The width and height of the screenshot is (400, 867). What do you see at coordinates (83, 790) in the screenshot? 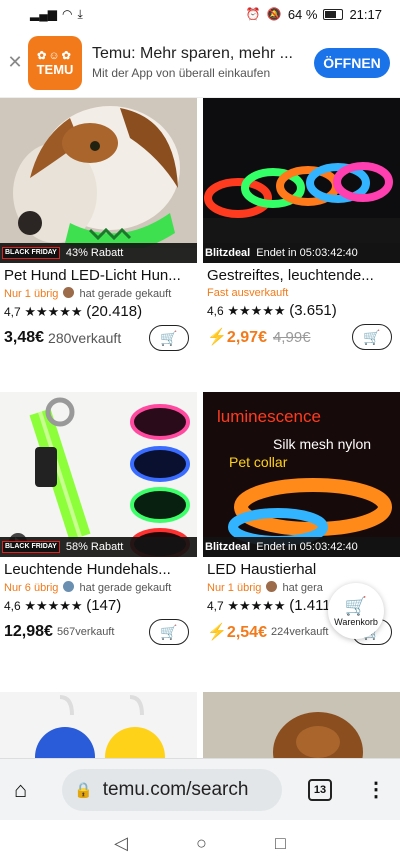
I see `lock-icon: 🔒` at bounding box center [83, 790].